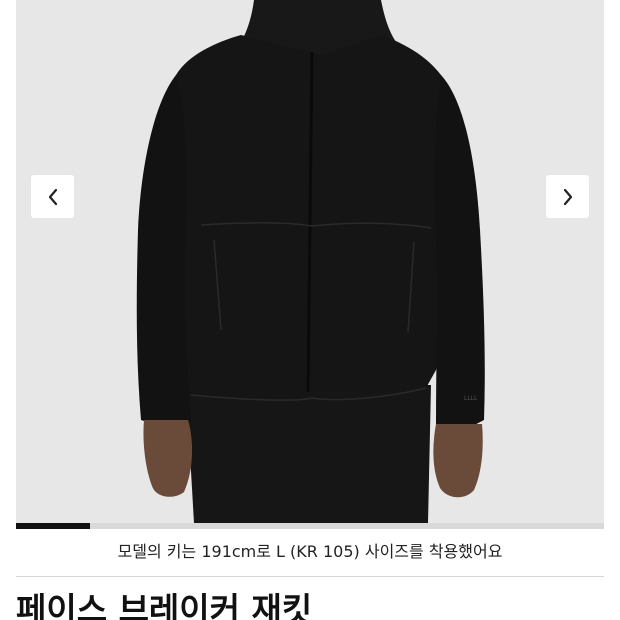 Image resolution: width=620 pixels, height=620 pixels. What do you see at coordinates (310, 526) in the screenshot?
I see `carousel-progress-bar` at bounding box center [310, 526].